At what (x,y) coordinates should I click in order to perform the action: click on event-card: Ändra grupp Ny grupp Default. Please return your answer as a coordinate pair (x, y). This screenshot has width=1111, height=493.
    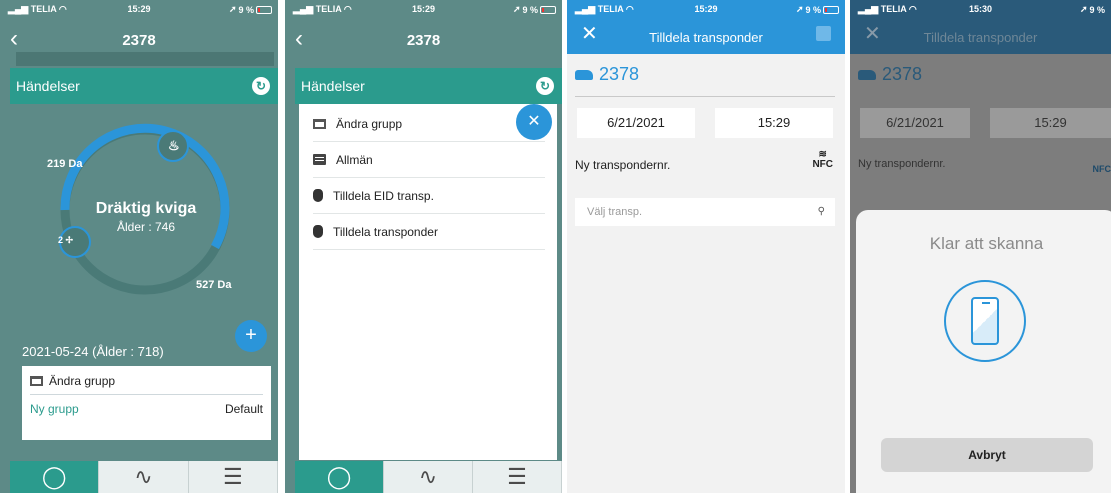
    Looking at the image, I should click on (146, 403).